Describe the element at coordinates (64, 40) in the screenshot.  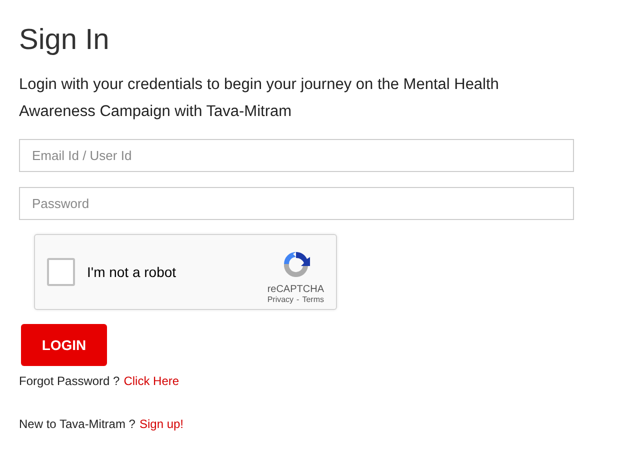
I see `page-title: Sign In` at that location.